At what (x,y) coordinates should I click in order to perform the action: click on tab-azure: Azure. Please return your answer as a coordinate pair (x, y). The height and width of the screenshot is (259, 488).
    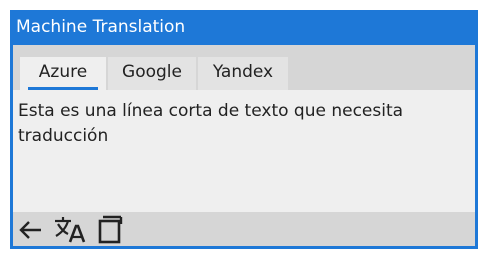
    Looking at the image, I should click on (63, 73).